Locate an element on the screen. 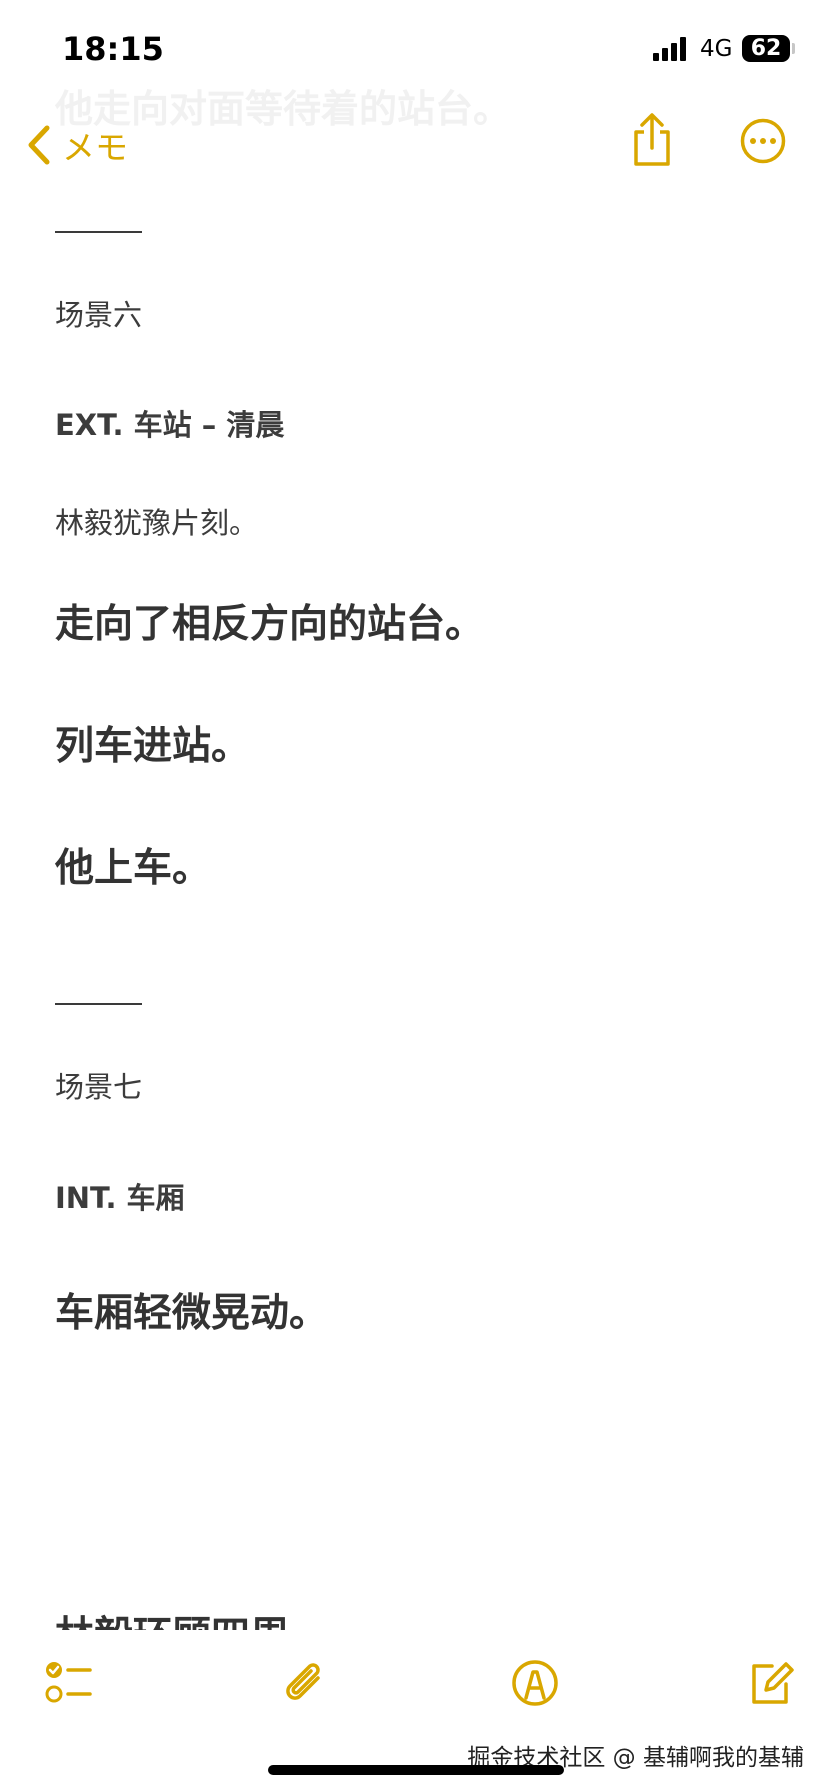 The width and height of the screenshot is (828, 1792). markup-button is located at coordinates (535, 1683).